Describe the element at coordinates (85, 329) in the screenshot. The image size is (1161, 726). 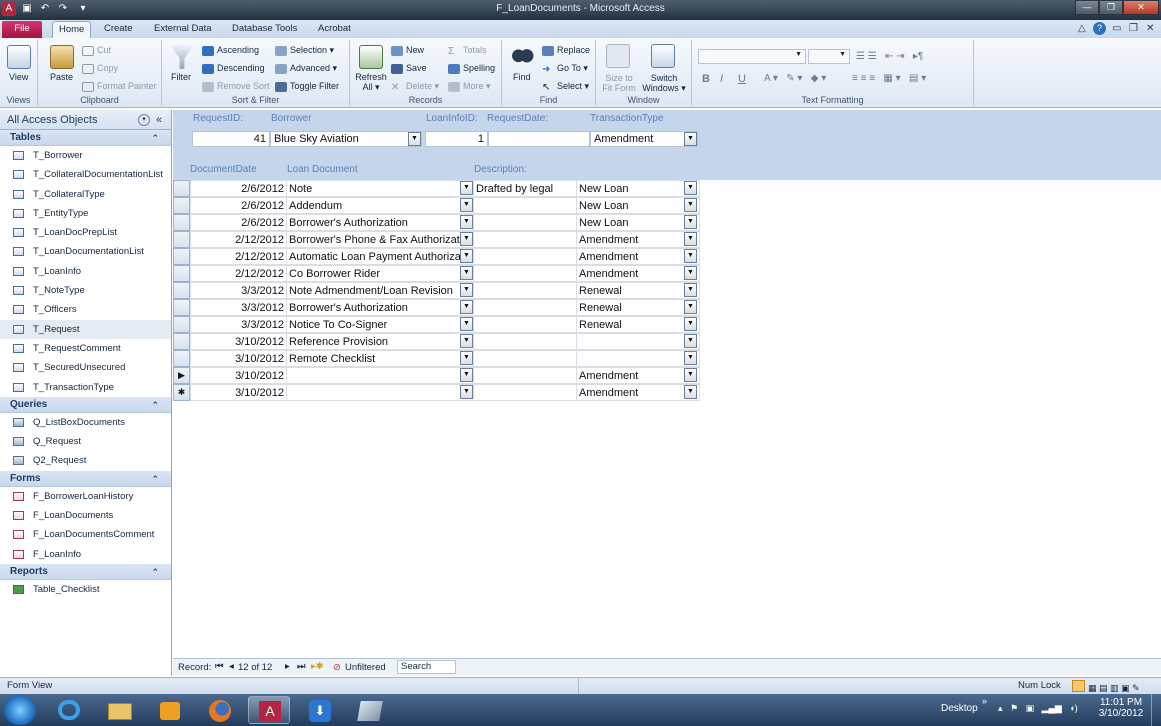
I see `nav-item: T_Request` at that location.